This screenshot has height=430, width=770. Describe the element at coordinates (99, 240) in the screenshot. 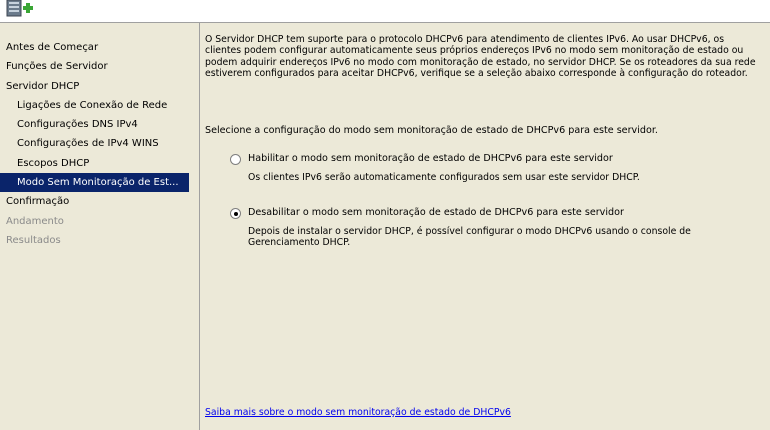

I see `step-resultados: Resultados` at that location.